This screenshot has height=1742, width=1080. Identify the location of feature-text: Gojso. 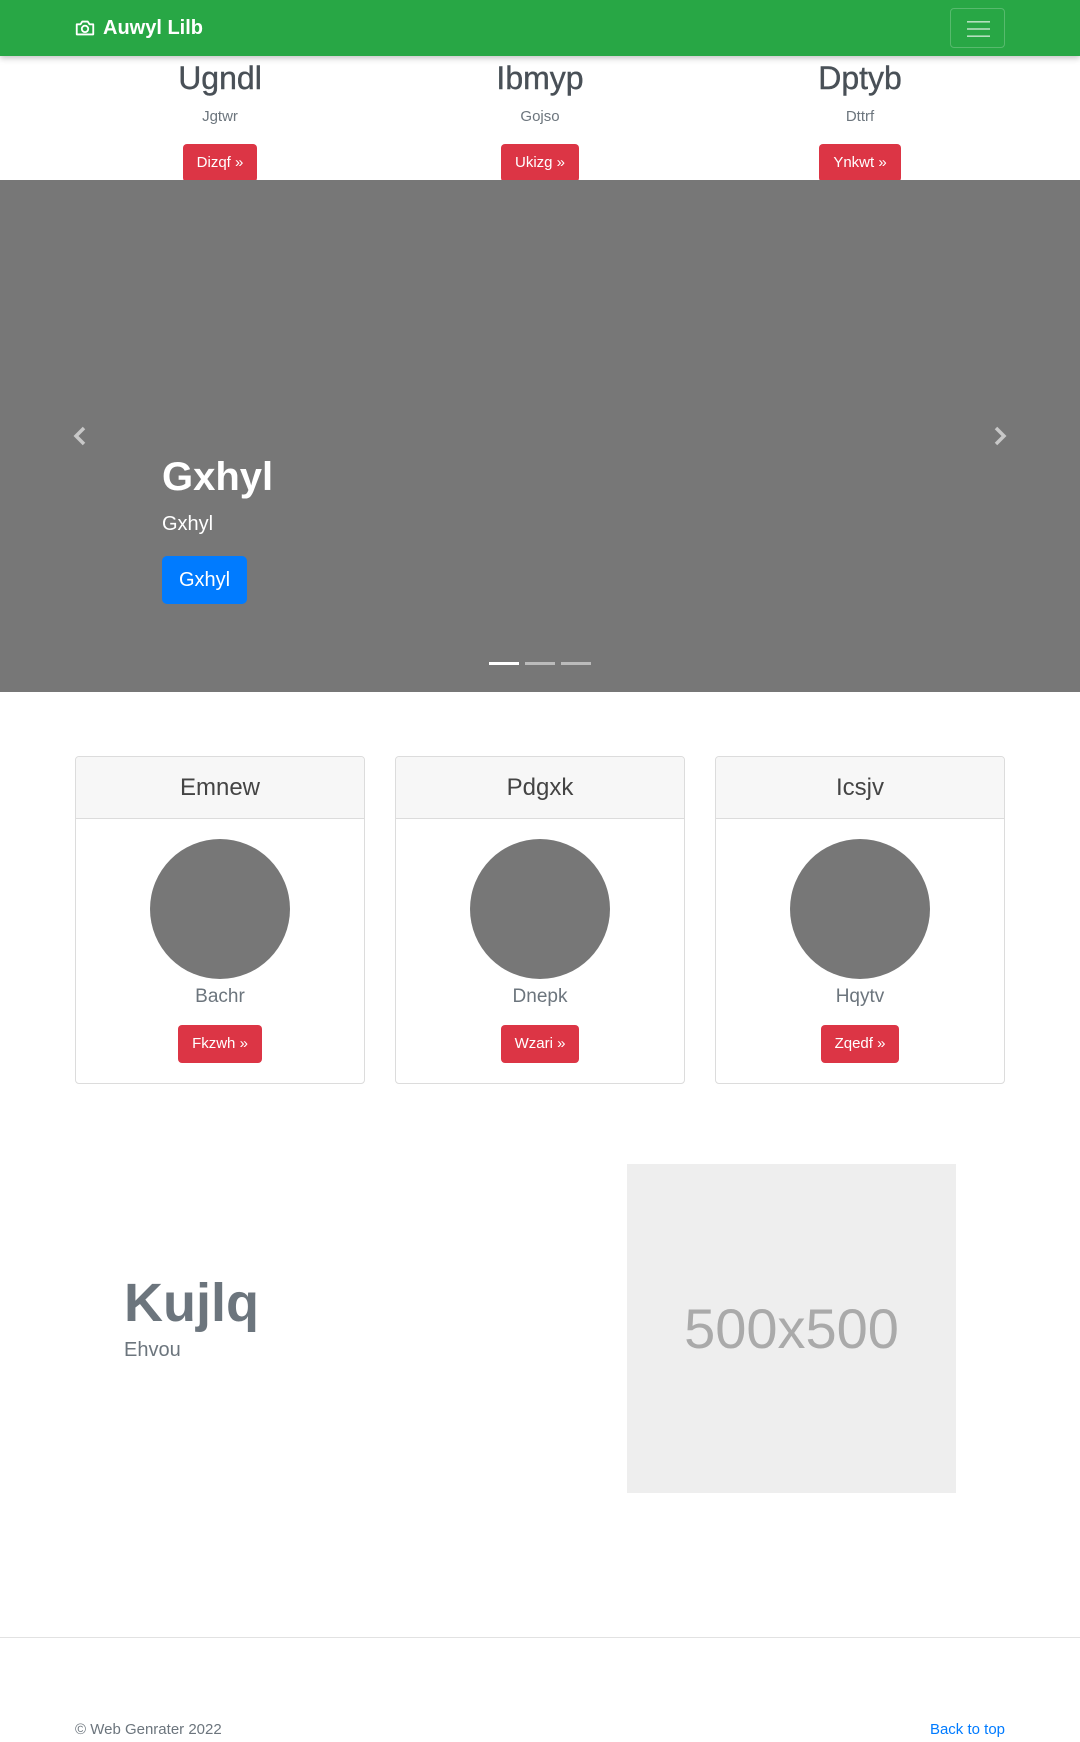
(540, 116).